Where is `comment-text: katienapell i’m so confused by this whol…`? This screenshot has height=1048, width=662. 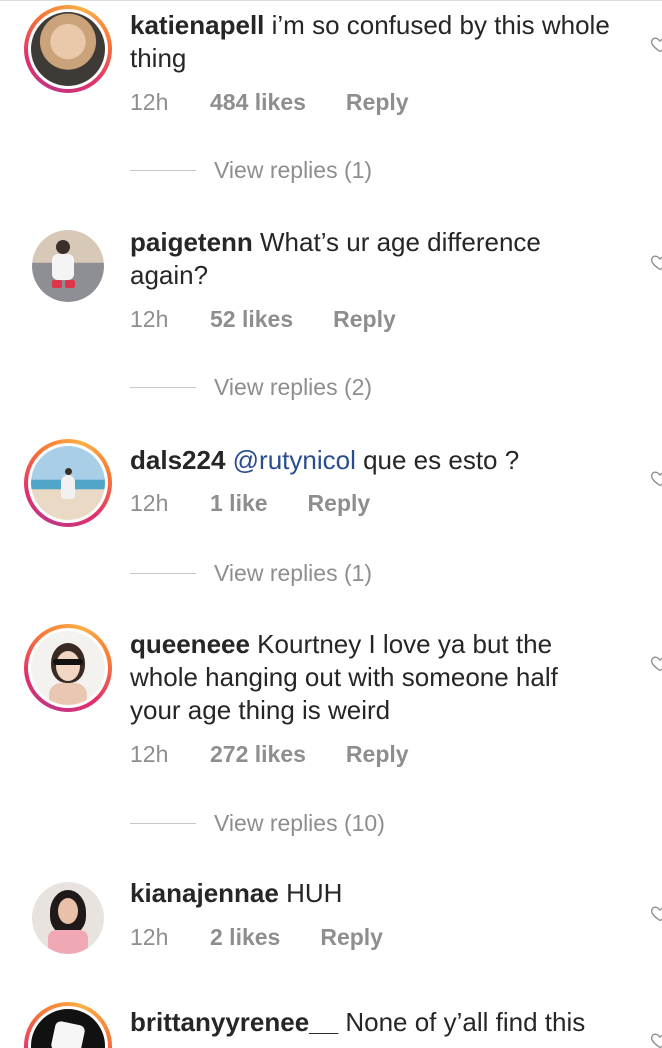 comment-text: katienapell i’m so confused by this whol… is located at coordinates (370, 42).